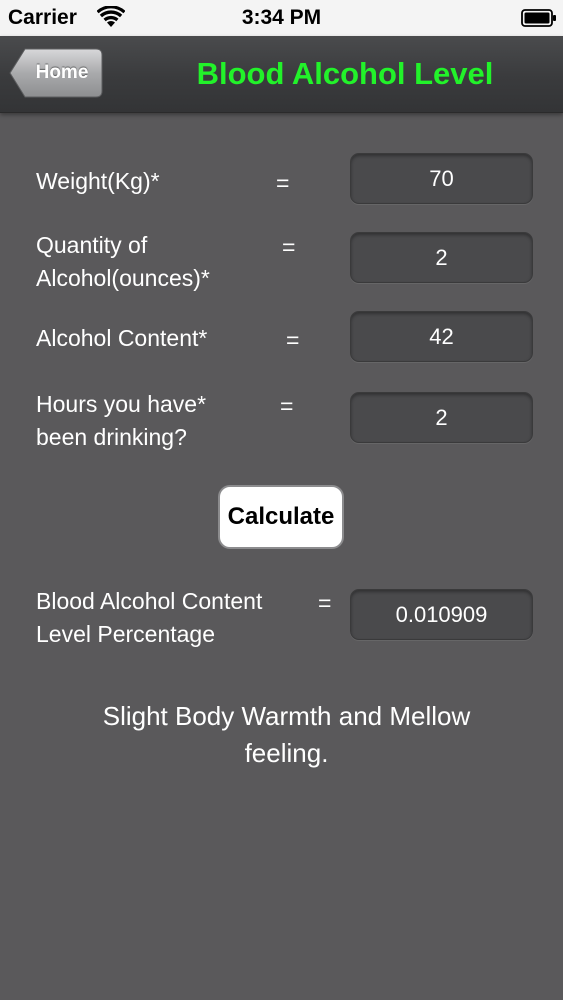  Describe the element at coordinates (283, 183) in the screenshot. I see `weight-equals: =` at that location.